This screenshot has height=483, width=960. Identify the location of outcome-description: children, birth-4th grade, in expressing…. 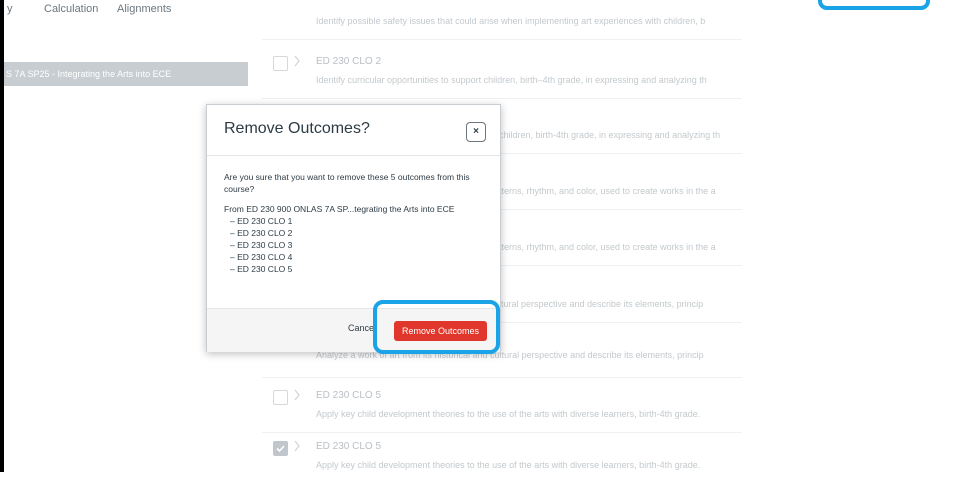
(610, 135).